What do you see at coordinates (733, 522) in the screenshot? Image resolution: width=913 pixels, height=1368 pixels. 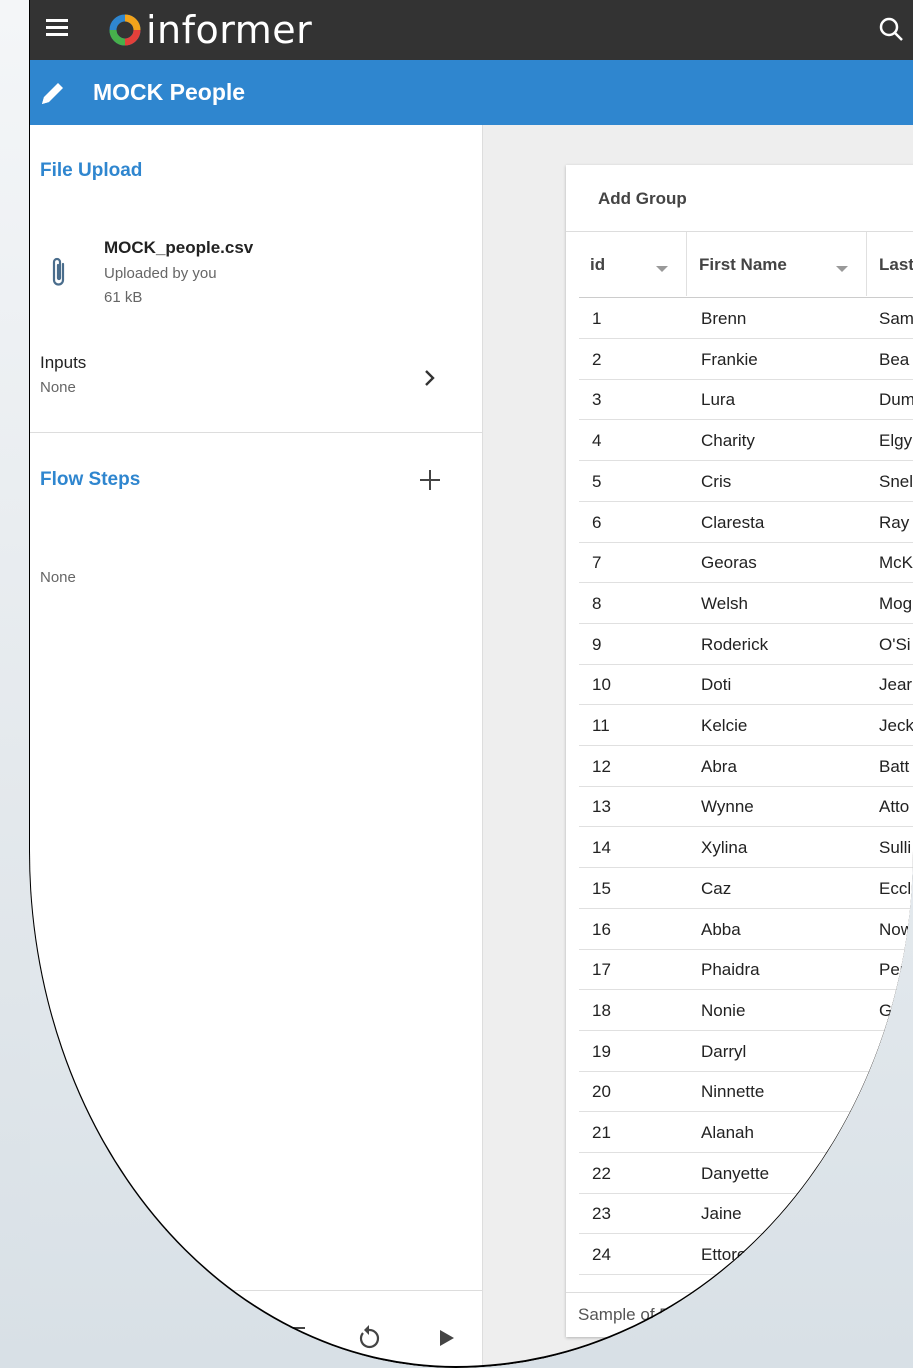 I see `cell-first-name: Claresta` at bounding box center [733, 522].